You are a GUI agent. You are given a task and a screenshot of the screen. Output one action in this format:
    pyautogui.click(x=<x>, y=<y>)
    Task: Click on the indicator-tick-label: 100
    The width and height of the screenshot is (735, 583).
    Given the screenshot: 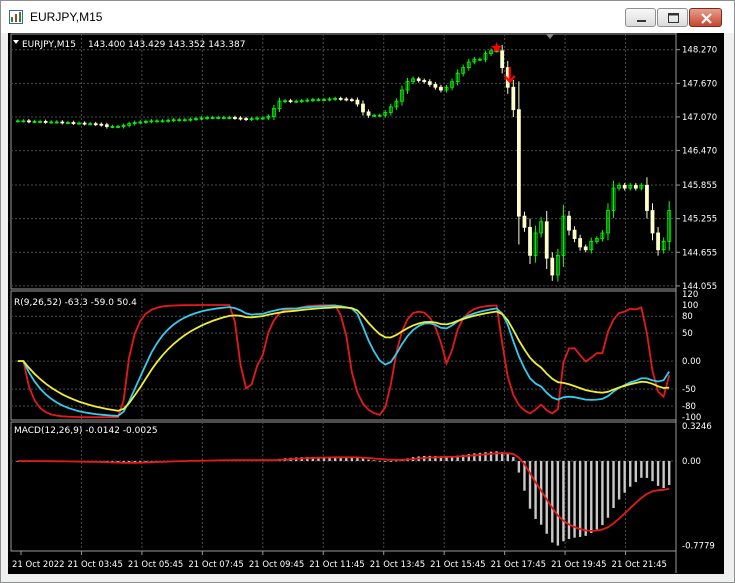 What is the action you would take?
    pyautogui.click(x=690, y=306)
    